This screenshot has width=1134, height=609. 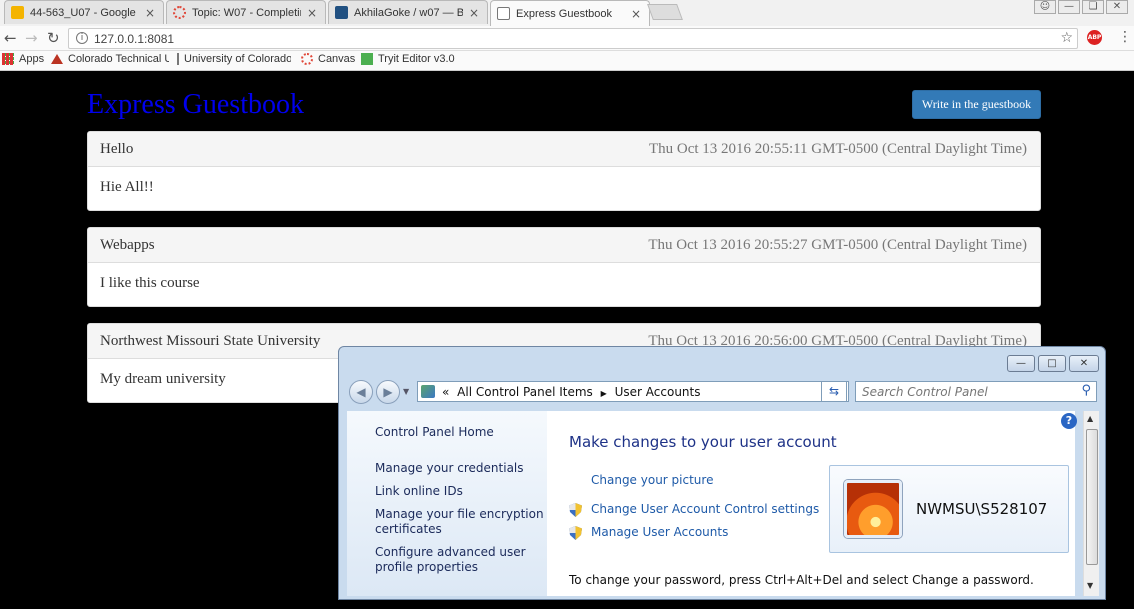 What do you see at coordinates (210, 341) in the screenshot?
I see `entry-subject: Northwest Missouri State University` at bounding box center [210, 341].